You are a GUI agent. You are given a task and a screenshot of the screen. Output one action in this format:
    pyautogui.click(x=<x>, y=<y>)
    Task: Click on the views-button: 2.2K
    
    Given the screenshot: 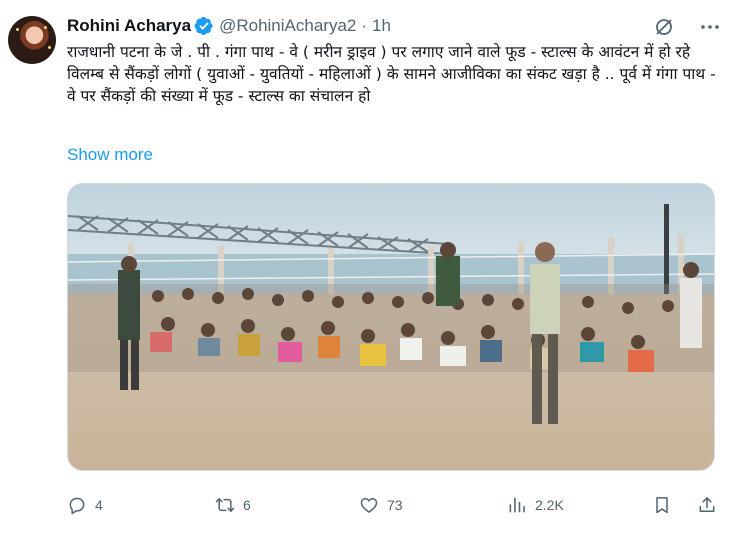 What is the action you would take?
    pyautogui.click(x=535, y=505)
    